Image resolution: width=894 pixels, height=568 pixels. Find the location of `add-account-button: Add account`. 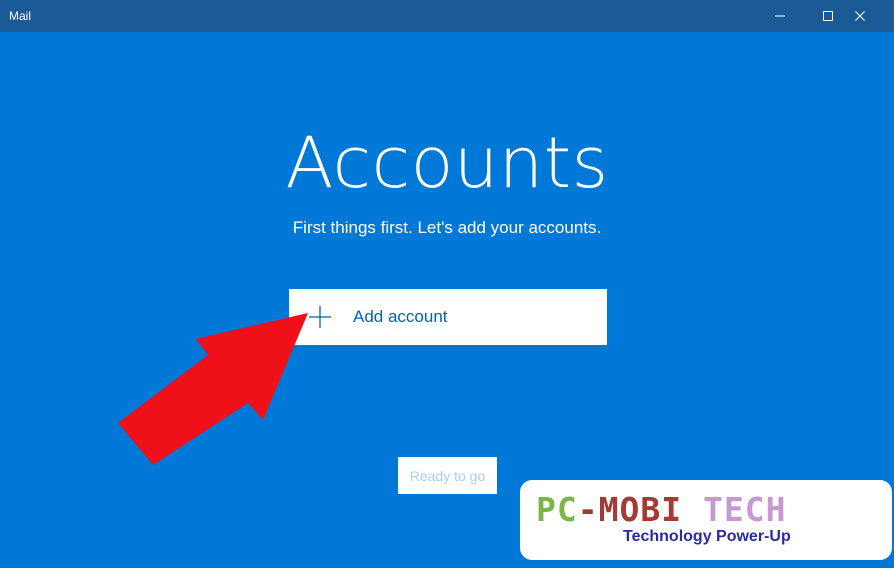

add-account-button: Add account is located at coordinates (448, 317).